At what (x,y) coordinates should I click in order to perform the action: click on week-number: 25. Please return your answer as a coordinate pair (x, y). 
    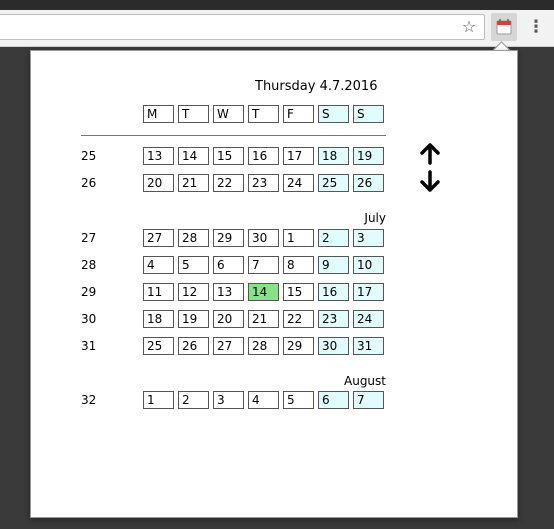
    Looking at the image, I should click on (89, 156).